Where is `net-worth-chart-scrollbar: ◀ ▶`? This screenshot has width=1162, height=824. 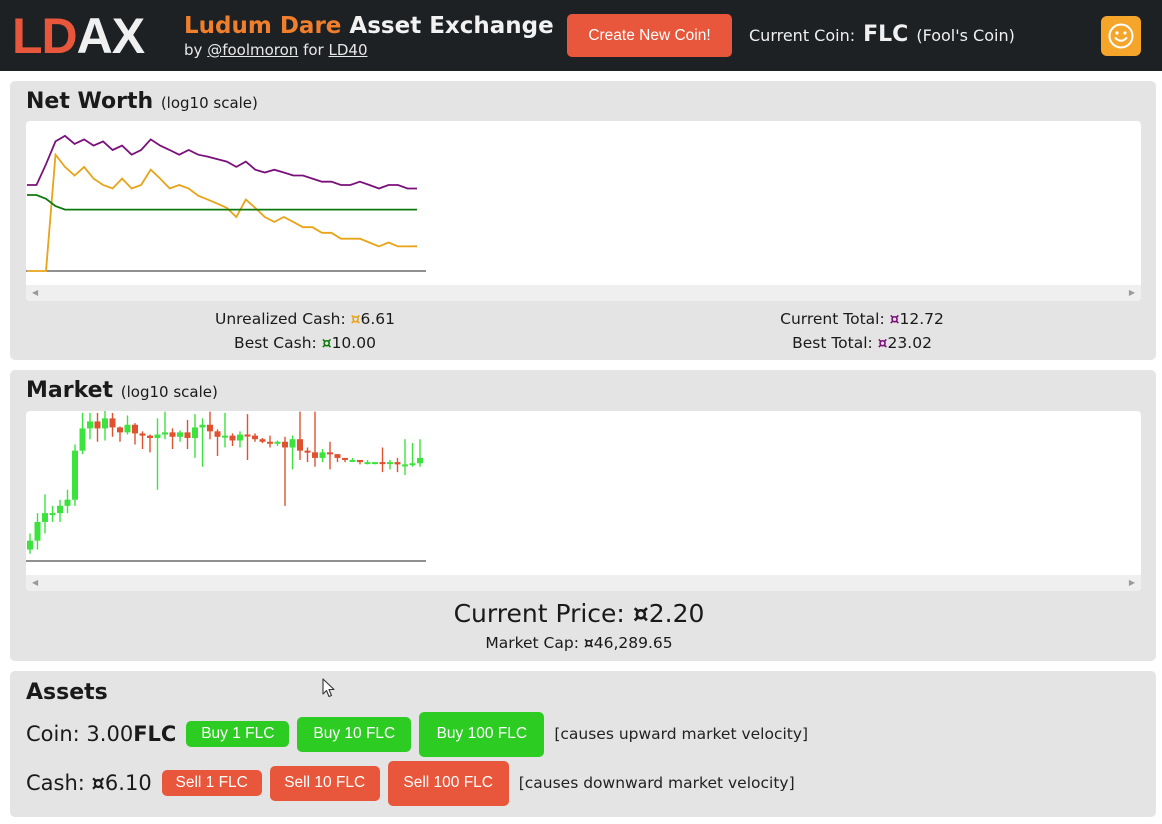
net-worth-chart-scrollbar: ◀ ▶ is located at coordinates (583, 293).